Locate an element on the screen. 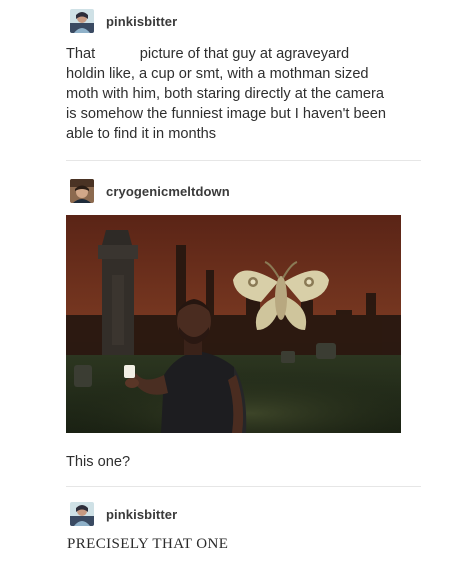 This screenshot has height=567, width=474. post-1-header: pinkisbitter is located at coordinates (123, 21).